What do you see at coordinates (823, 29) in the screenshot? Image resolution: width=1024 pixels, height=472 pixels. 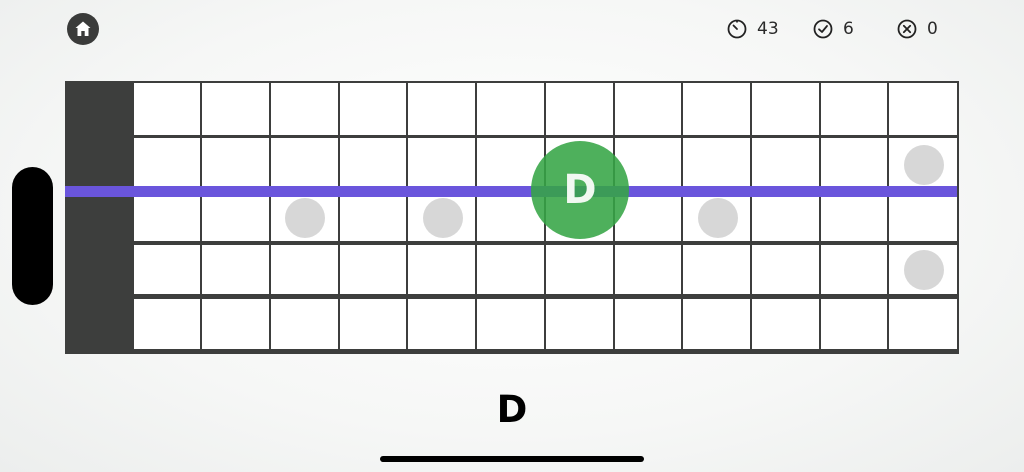 I see `check-circle-icon` at bounding box center [823, 29].